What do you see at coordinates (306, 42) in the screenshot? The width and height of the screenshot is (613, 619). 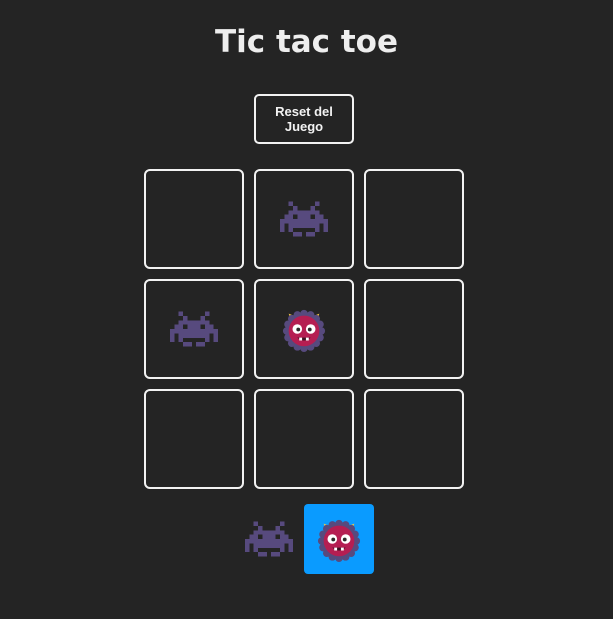 I see `page-title: Tic tac toe` at bounding box center [306, 42].